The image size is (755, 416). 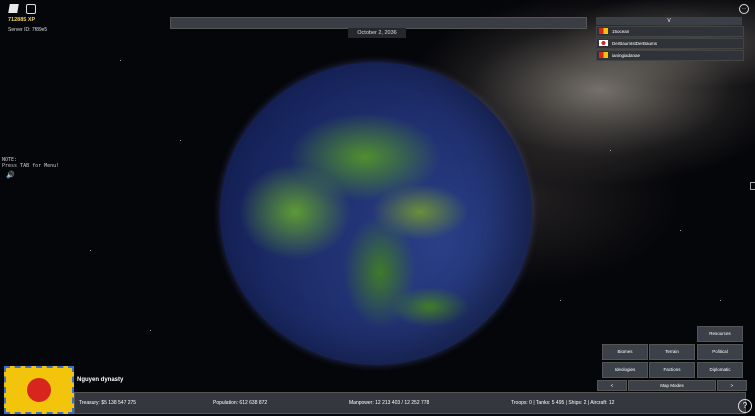 I want to click on player-list-toggle: V, so click(x=669, y=21).